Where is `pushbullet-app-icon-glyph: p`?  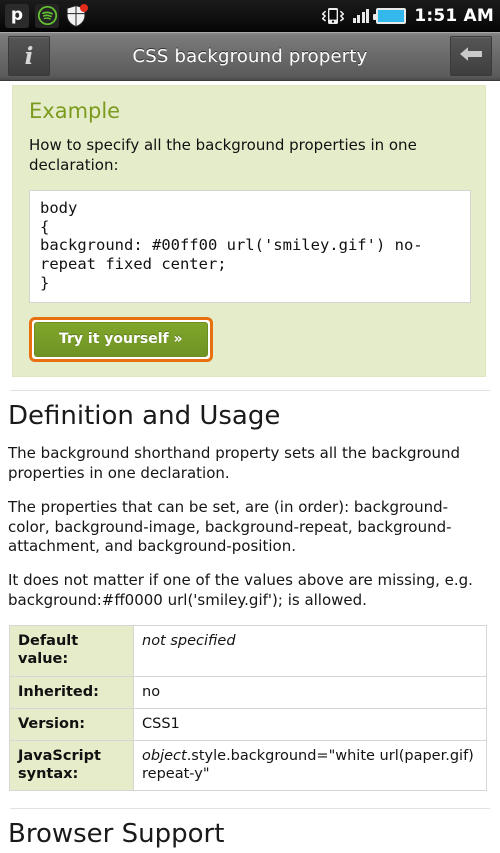 pushbullet-app-icon-glyph: p is located at coordinates (17, 15).